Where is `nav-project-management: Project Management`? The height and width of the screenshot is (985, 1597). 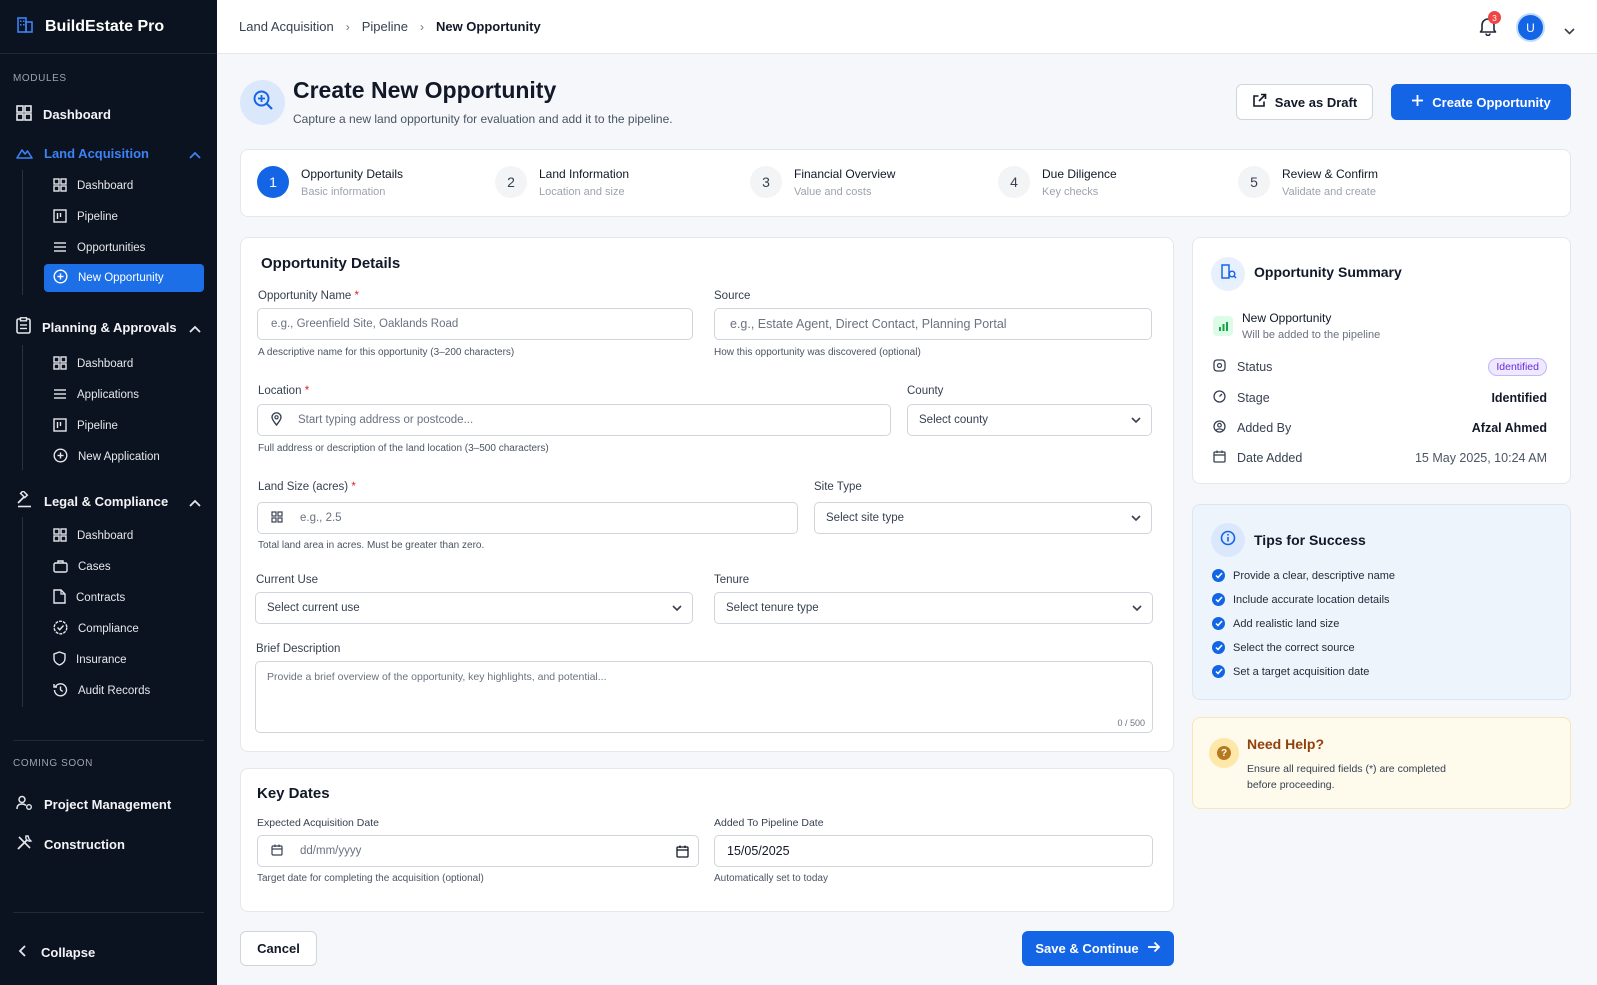 nav-project-management: Project Management is located at coordinates (108, 804).